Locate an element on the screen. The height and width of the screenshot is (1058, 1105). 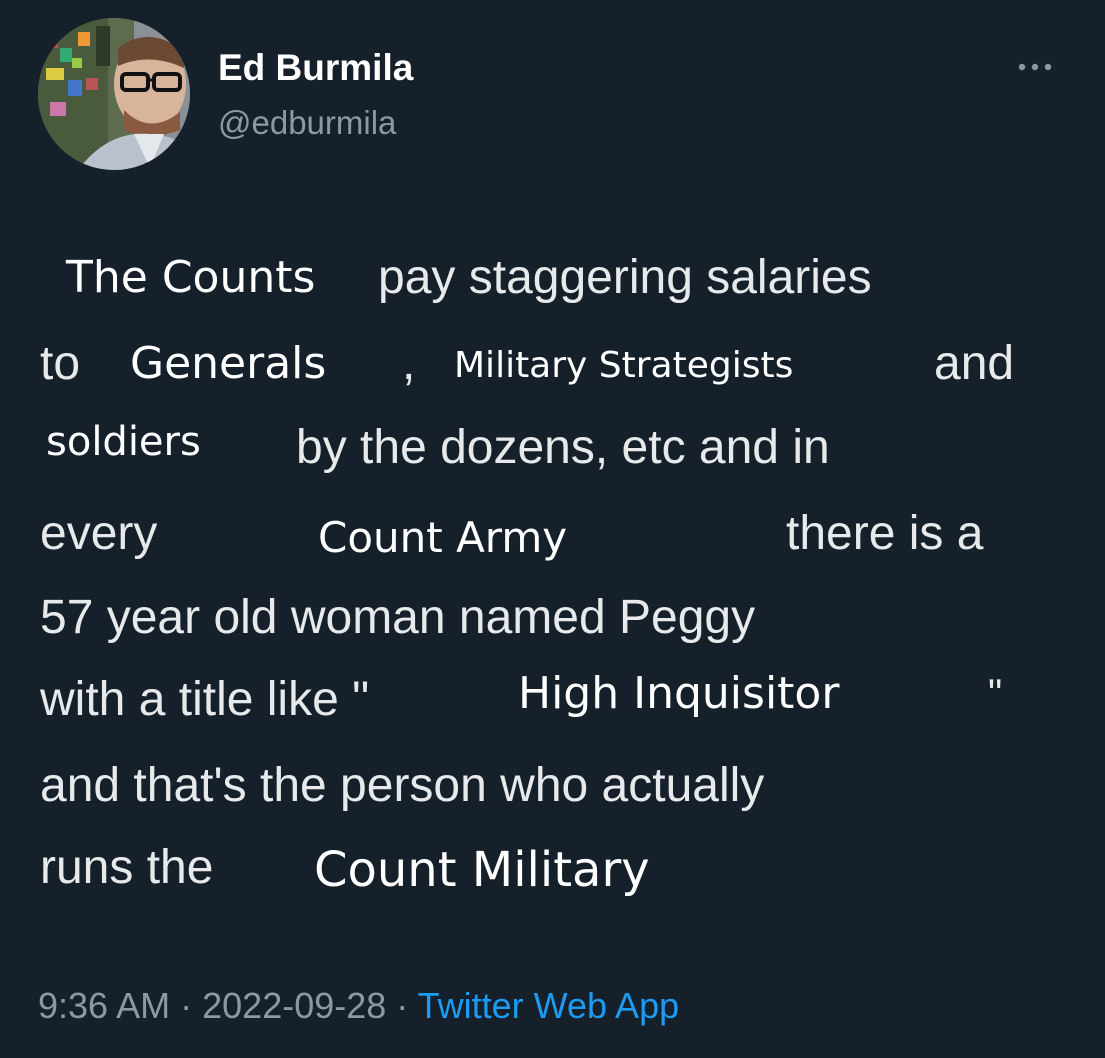
more-horizontal-icon is located at coordinates (1035, 67).